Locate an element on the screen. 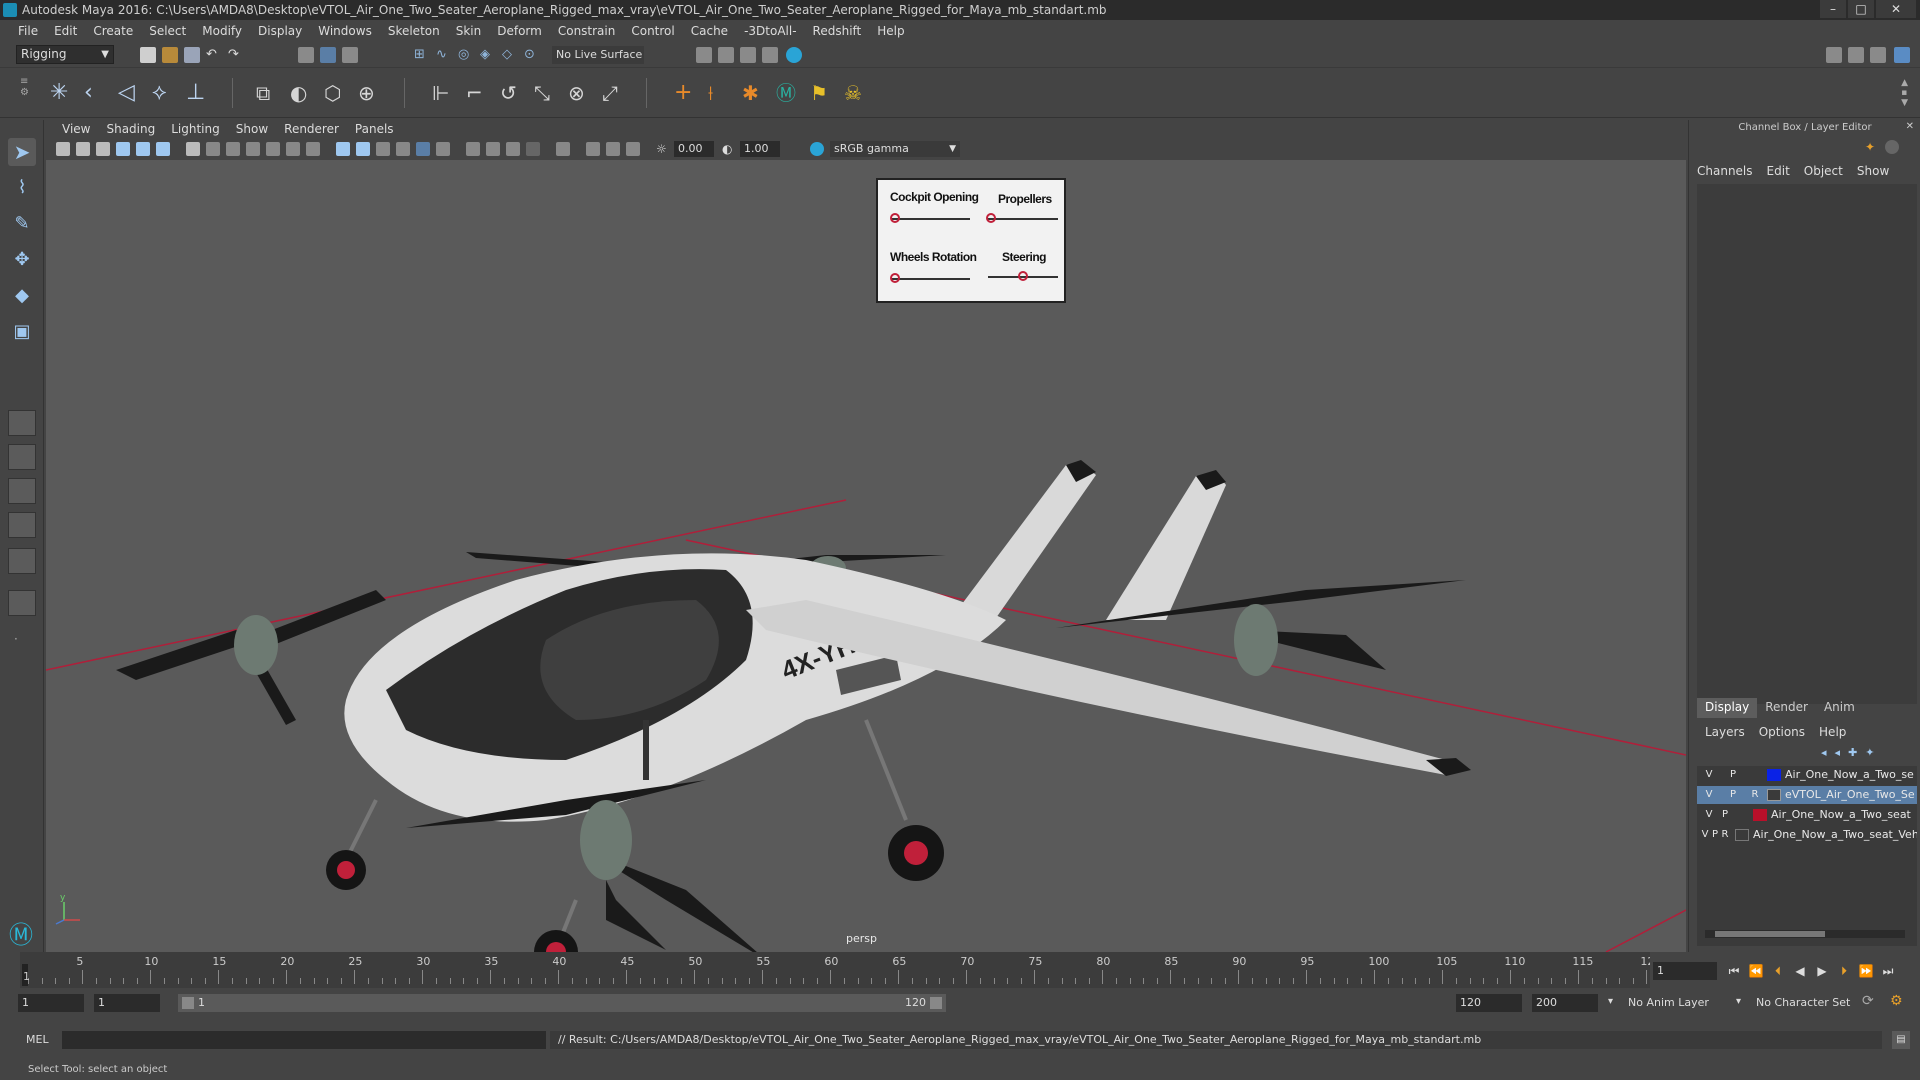 This screenshot has height=1080, width=1920. film-gate-icon is located at coordinates (213, 149).